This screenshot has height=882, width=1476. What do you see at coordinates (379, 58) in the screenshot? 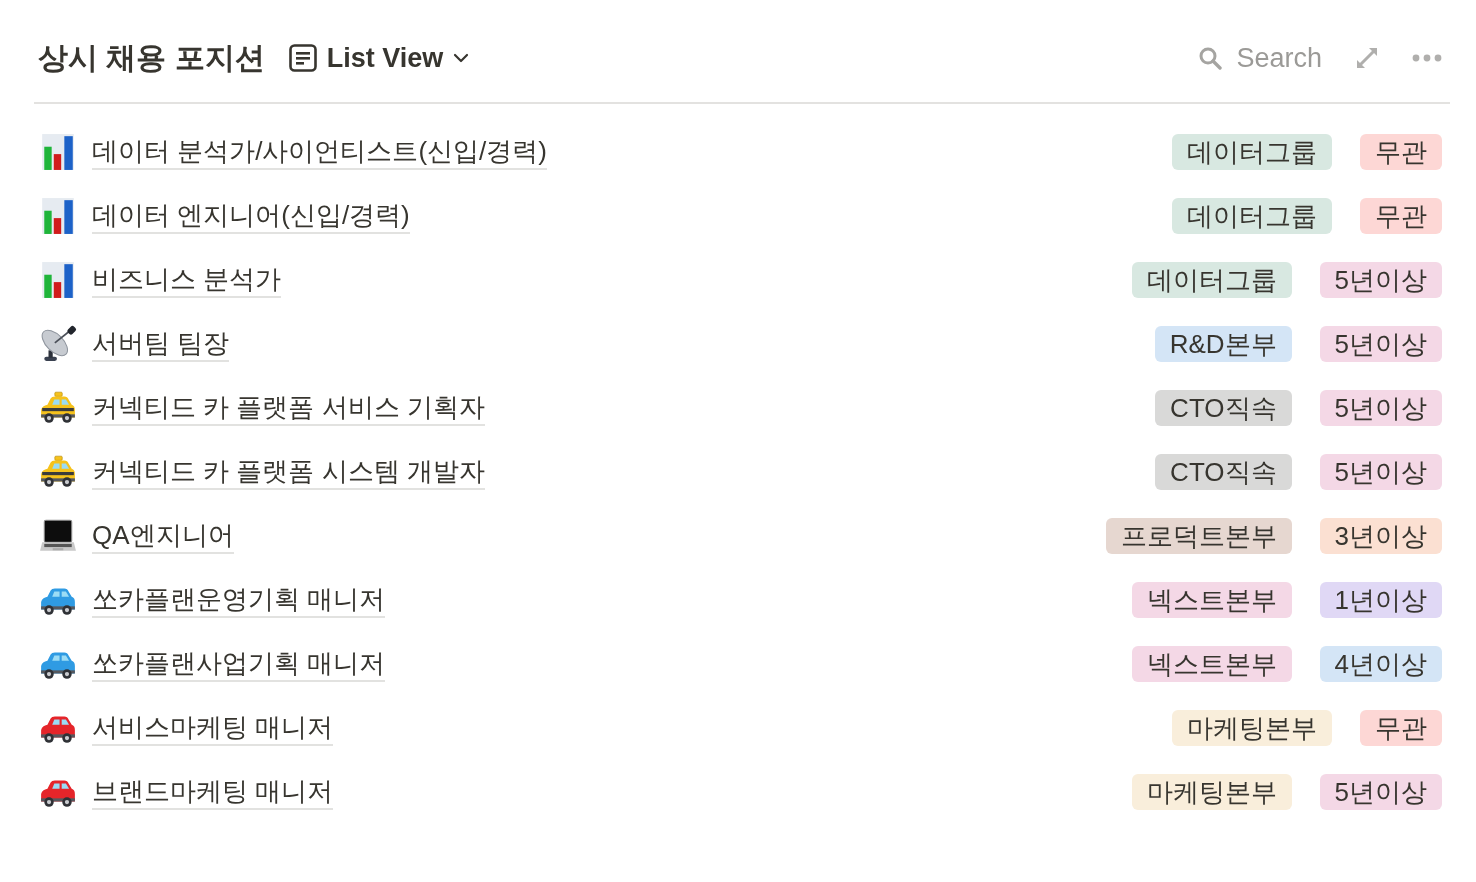
I see `view-switcher-button: List View` at bounding box center [379, 58].